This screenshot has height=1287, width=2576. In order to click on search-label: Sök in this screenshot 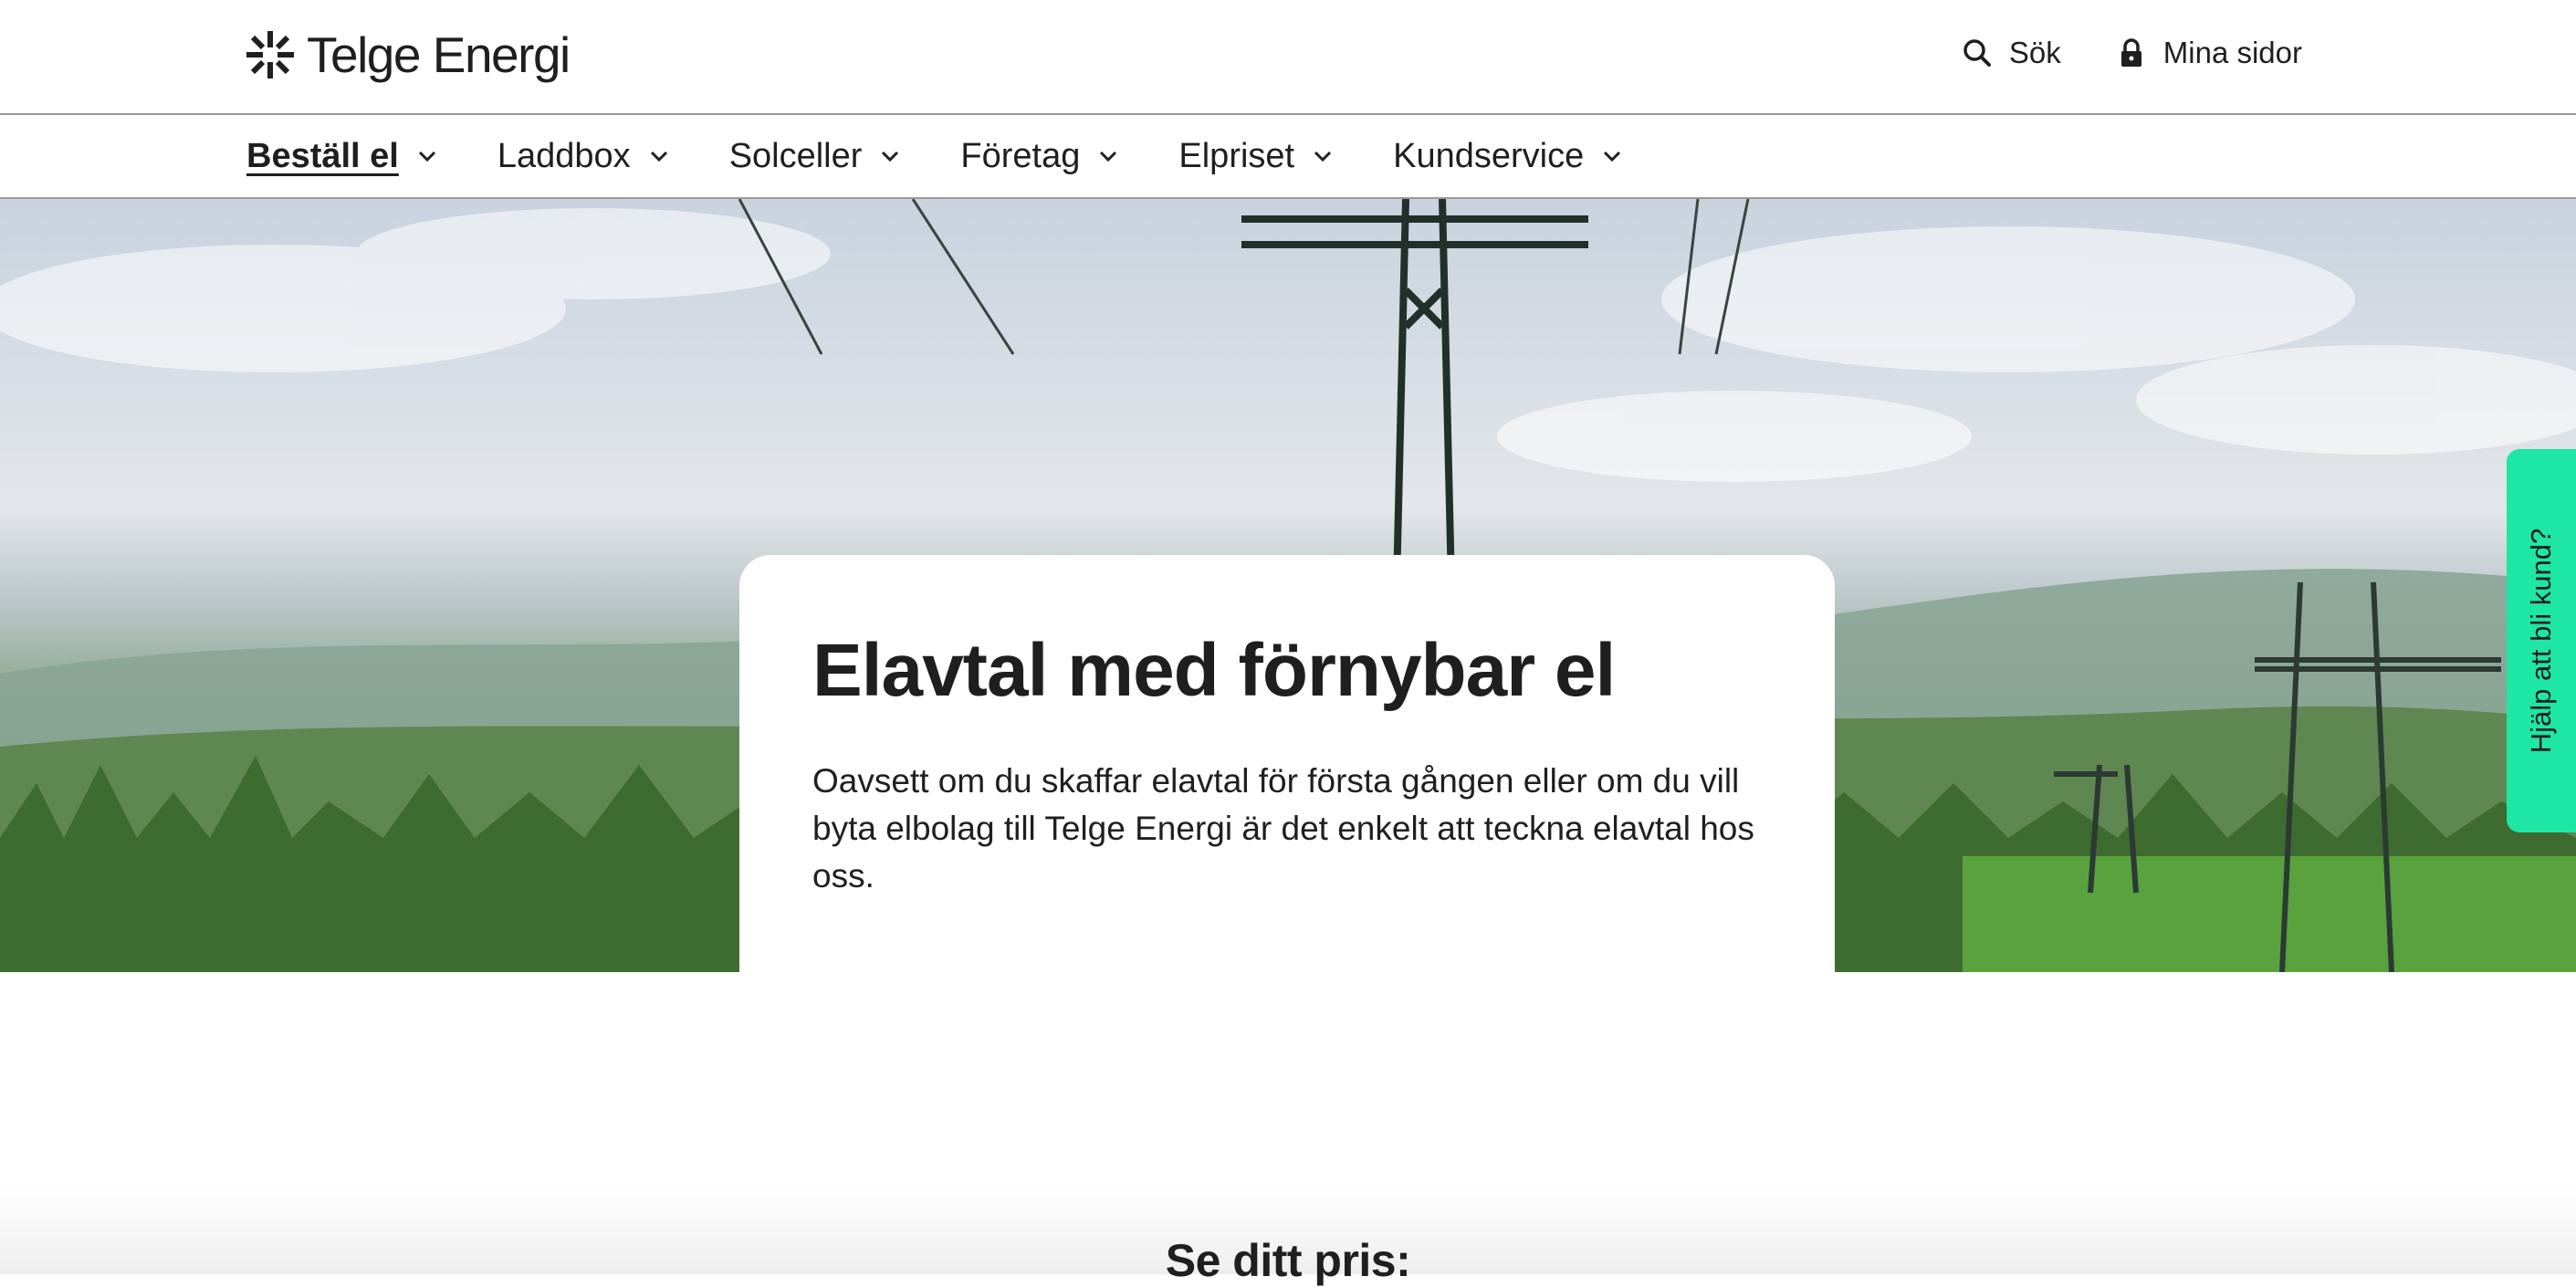, I will do `click(2035, 53)`.